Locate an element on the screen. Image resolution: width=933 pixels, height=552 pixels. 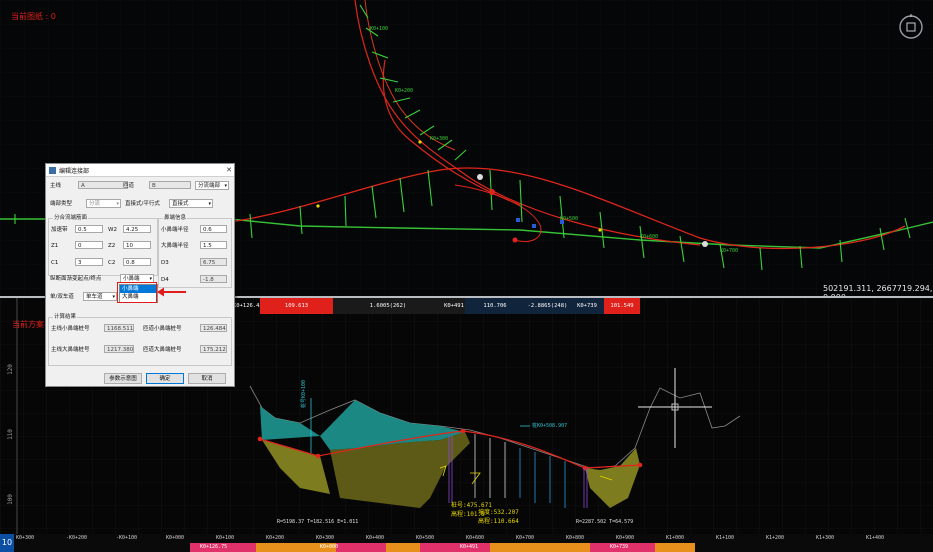
main-large-nose-stake: 1217.3803 is located at coordinates (119, 349).